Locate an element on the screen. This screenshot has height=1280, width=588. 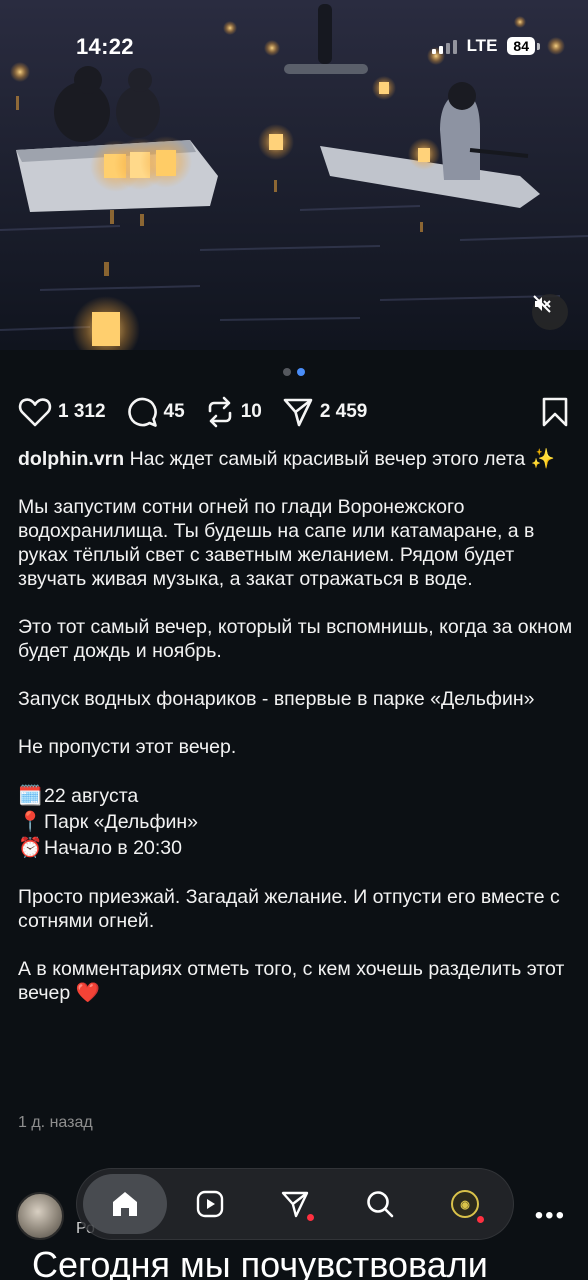
status-indicators: LTE 84 is located at coordinates (485, 46).